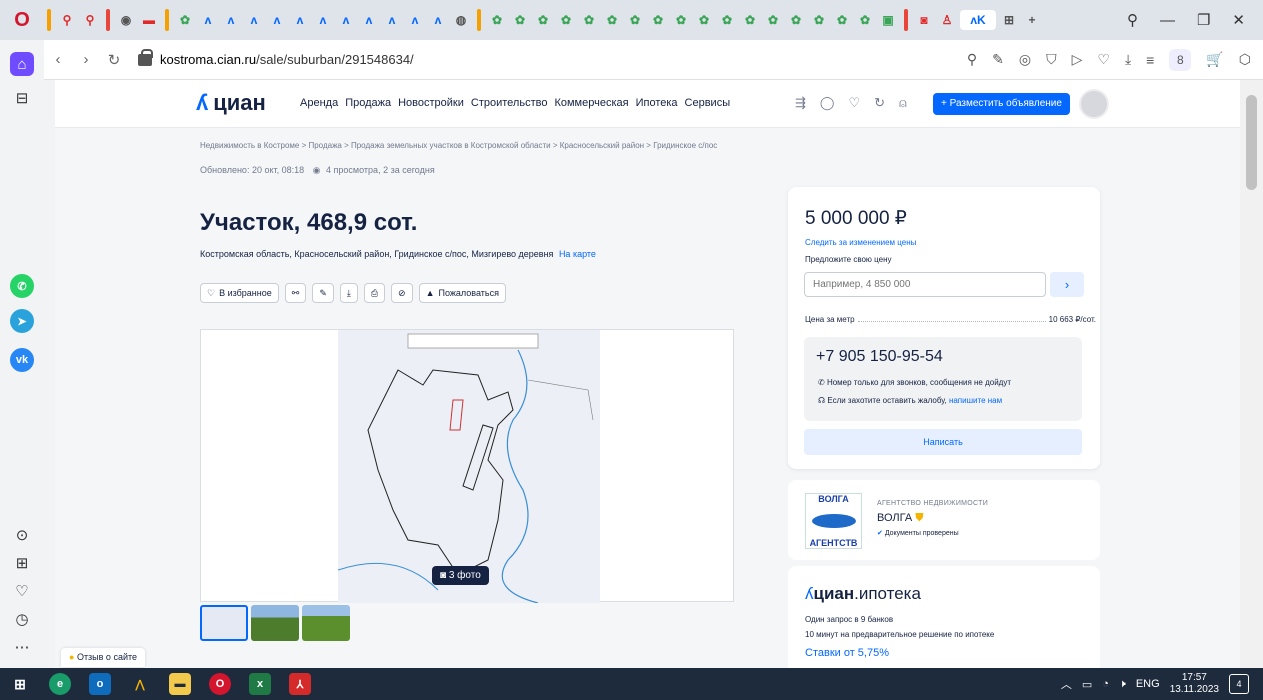 This screenshot has height=700, width=1263. Describe the element at coordinates (1105, 684) in the screenshot. I see `wifi-icon: ◔` at that location.